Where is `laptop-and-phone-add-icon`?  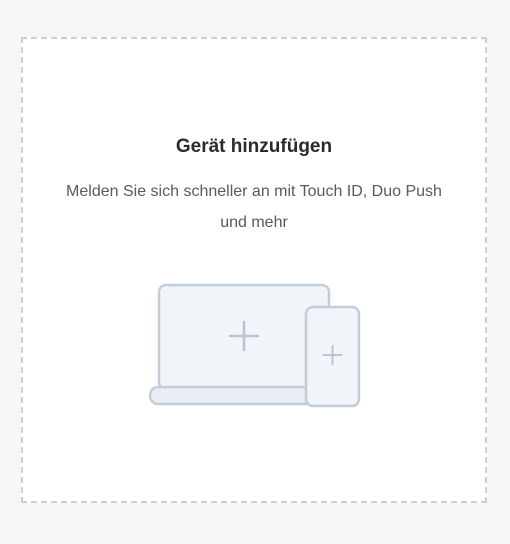 laptop-and-phone-add-icon is located at coordinates (255, 345).